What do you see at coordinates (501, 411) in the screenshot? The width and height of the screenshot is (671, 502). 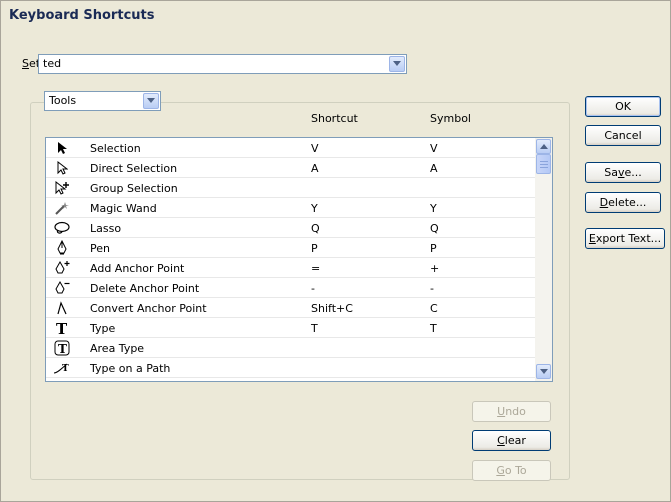 I see `undo-label-mnemonic: U` at bounding box center [501, 411].